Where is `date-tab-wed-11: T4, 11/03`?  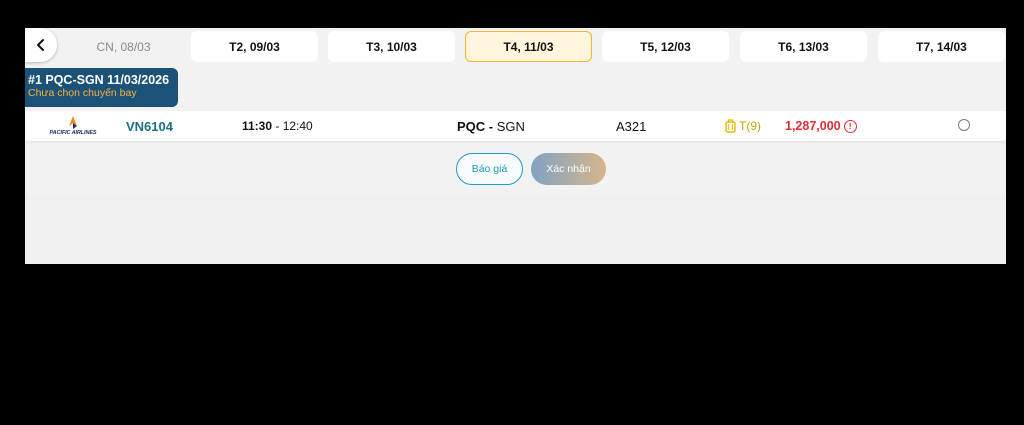 date-tab-wed-11: T4, 11/03 is located at coordinates (528, 46).